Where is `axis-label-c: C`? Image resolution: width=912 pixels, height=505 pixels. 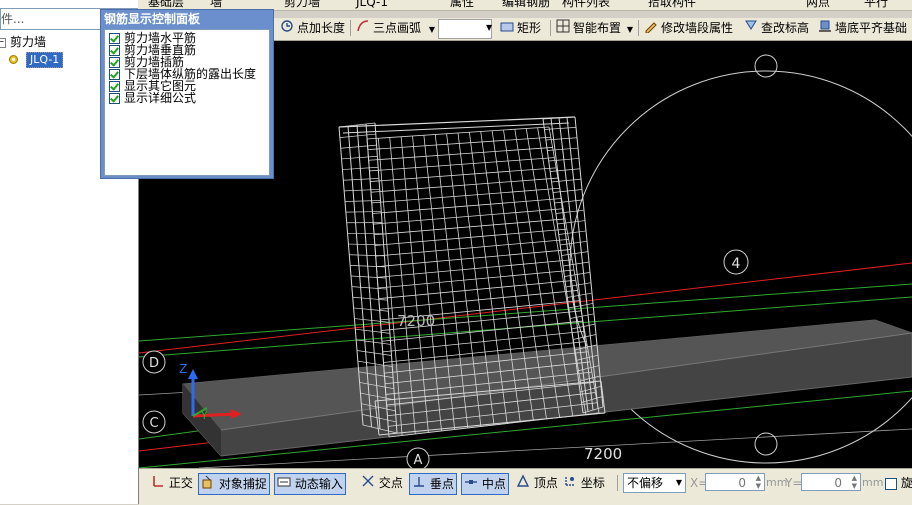 axis-label-c: C is located at coordinates (153, 423).